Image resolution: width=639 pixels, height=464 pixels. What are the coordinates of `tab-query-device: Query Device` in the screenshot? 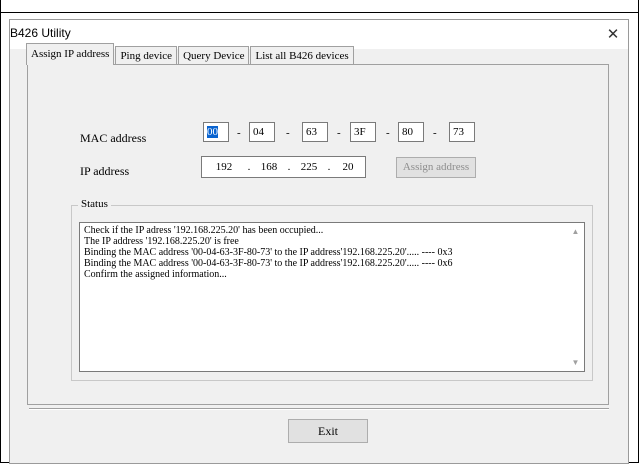 It's located at (214, 55).